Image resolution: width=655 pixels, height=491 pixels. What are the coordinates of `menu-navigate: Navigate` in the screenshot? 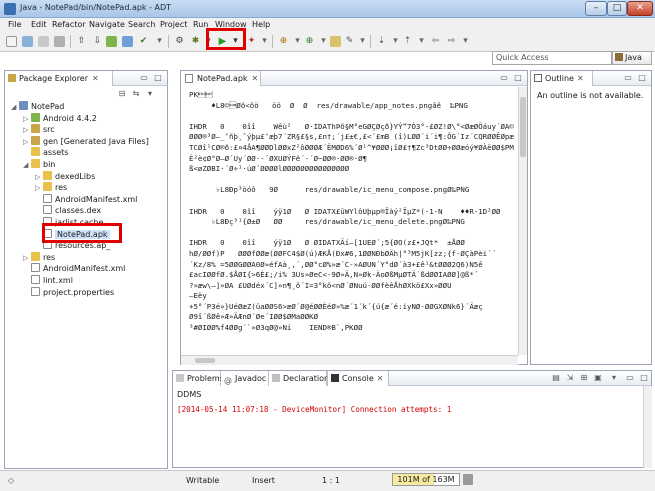 It's located at (107, 24).